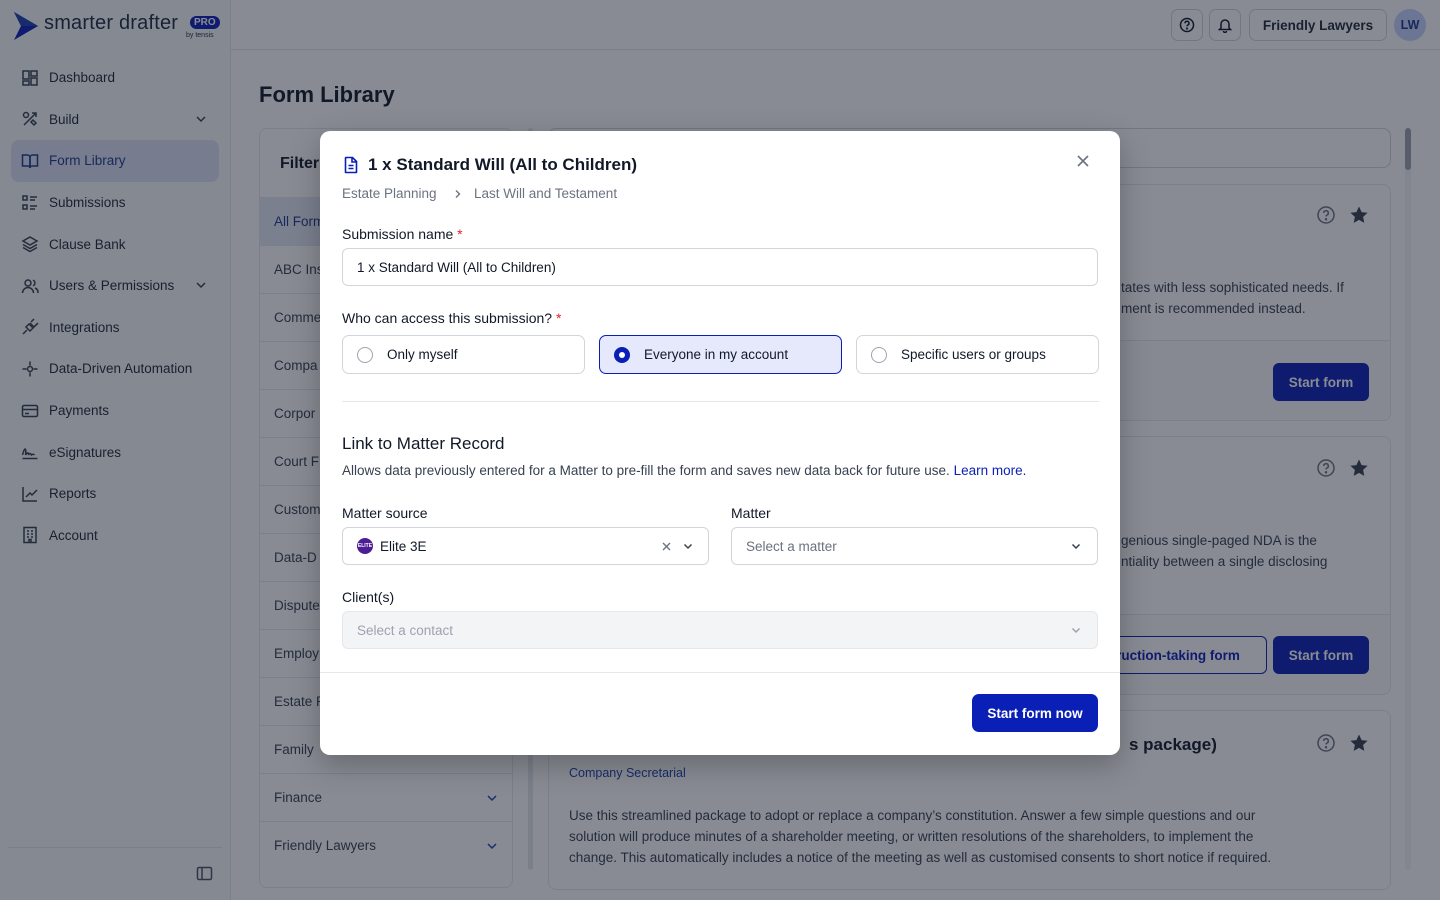 The height and width of the screenshot is (900, 1440). What do you see at coordinates (368, 597) in the screenshot?
I see `clients-label: Client(s)` at bounding box center [368, 597].